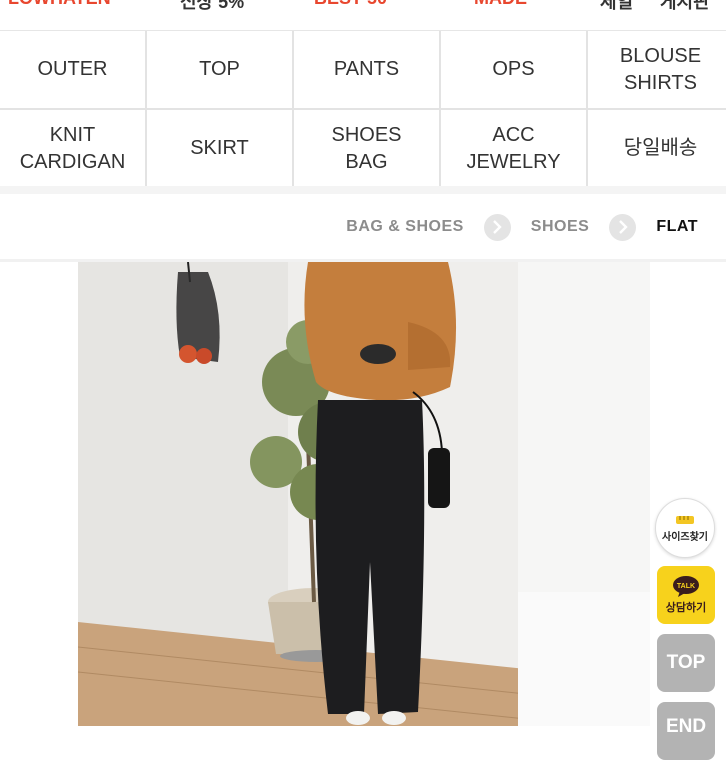  What do you see at coordinates (685, 7) in the screenshot?
I see `nav-item-board: 게시판` at bounding box center [685, 7].